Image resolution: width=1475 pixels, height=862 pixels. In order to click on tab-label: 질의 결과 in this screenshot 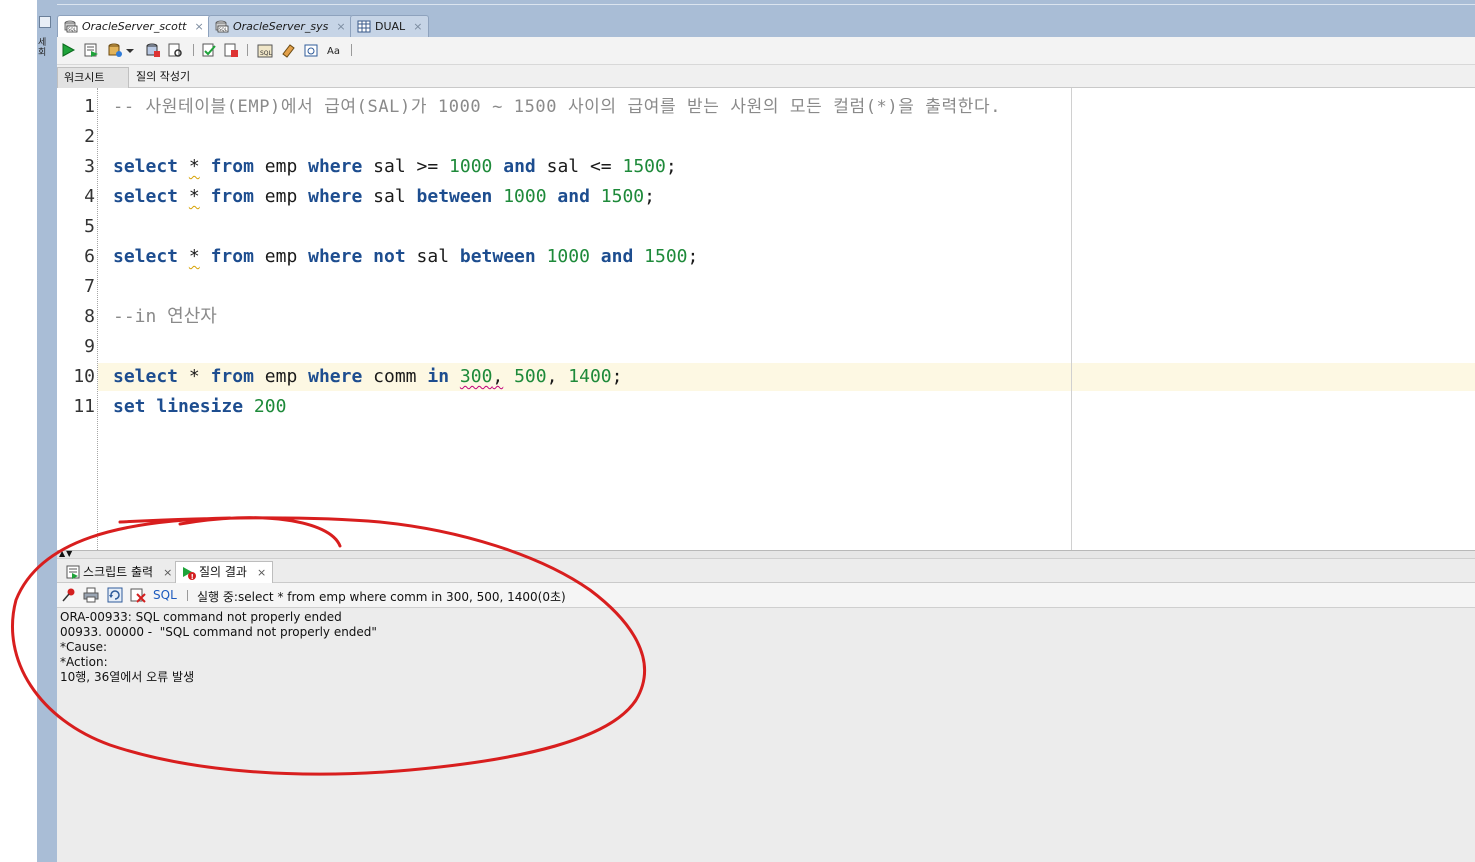, I will do `click(223, 572)`.